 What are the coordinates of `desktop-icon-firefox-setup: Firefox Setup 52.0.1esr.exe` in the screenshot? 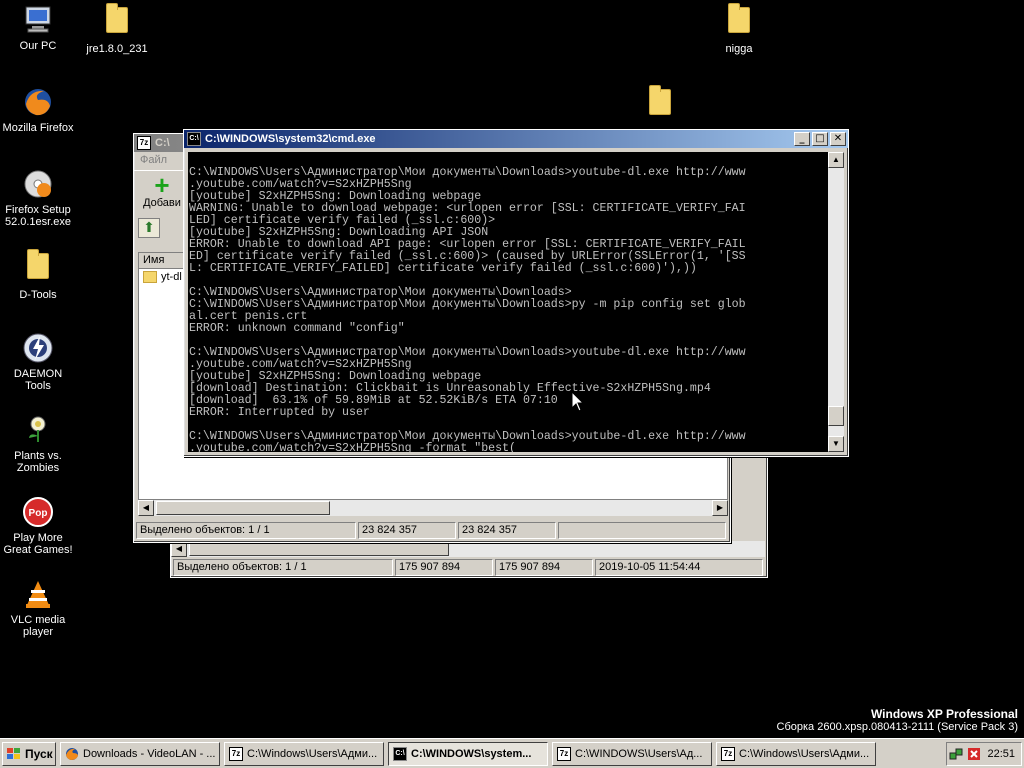 It's located at (38, 198).